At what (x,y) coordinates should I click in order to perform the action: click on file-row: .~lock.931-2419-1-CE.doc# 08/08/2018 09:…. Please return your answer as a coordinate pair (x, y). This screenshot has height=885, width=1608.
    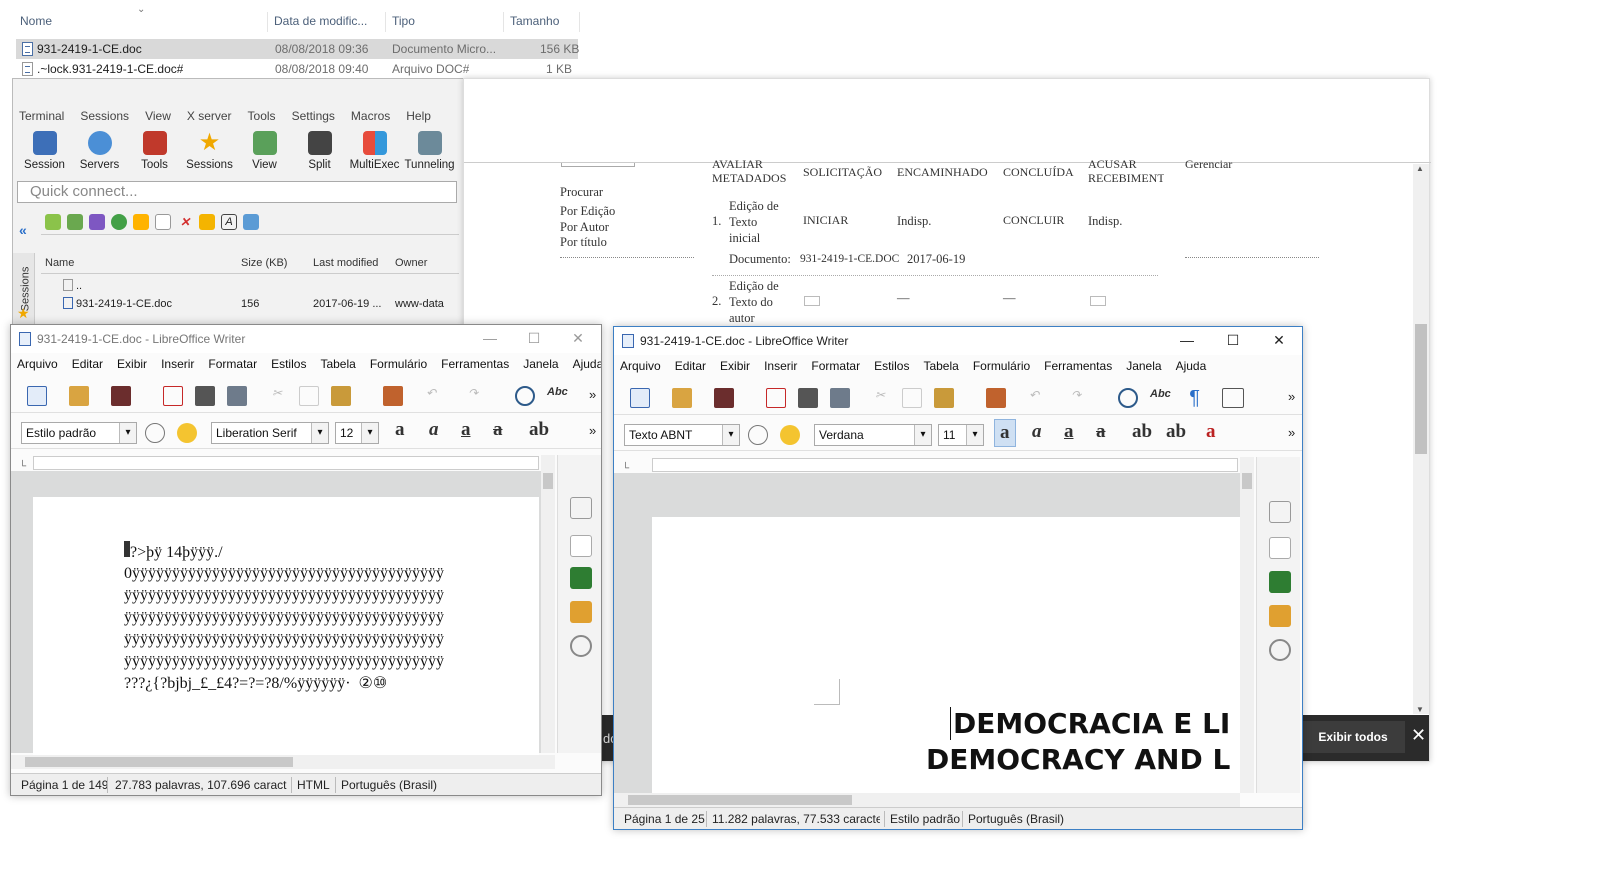
    Looking at the image, I should click on (297, 69).